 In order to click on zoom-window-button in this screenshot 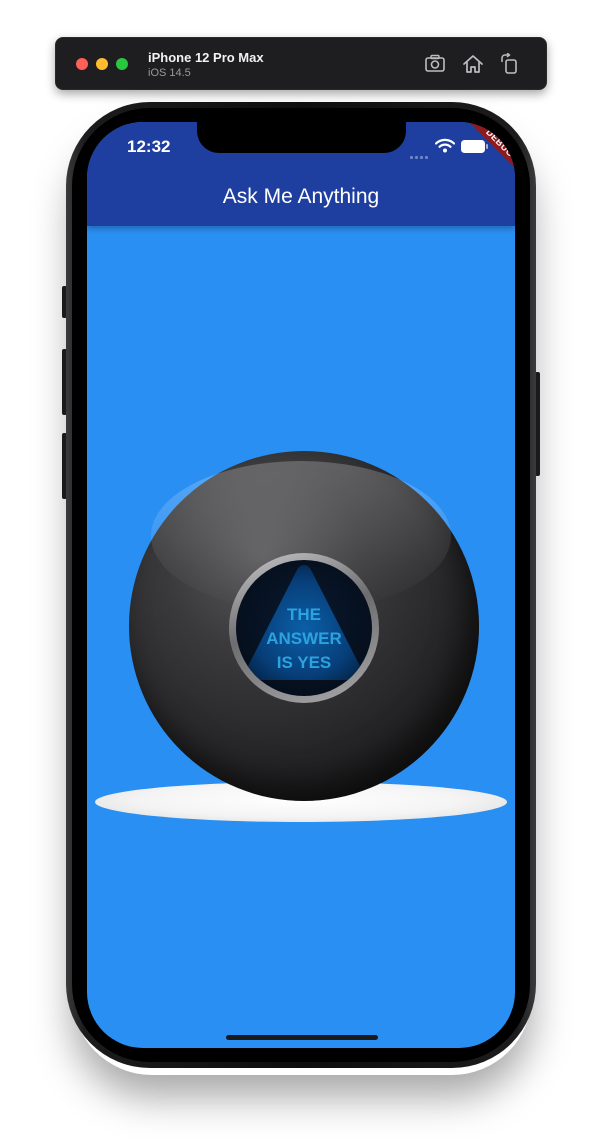, I will do `click(122, 64)`.